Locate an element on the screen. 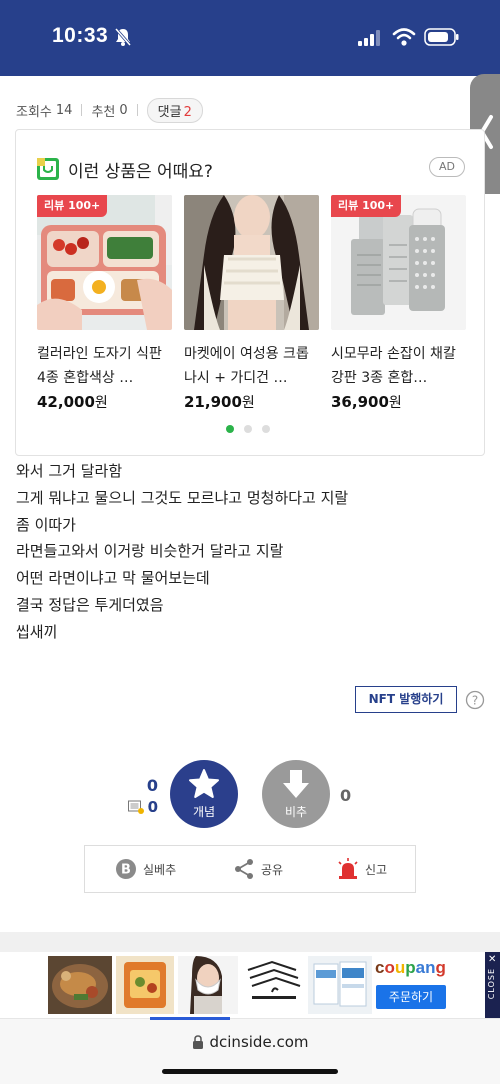 The height and width of the screenshot is (1084, 500). url-display: dcinside.com is located at coordinates (250, 1042).